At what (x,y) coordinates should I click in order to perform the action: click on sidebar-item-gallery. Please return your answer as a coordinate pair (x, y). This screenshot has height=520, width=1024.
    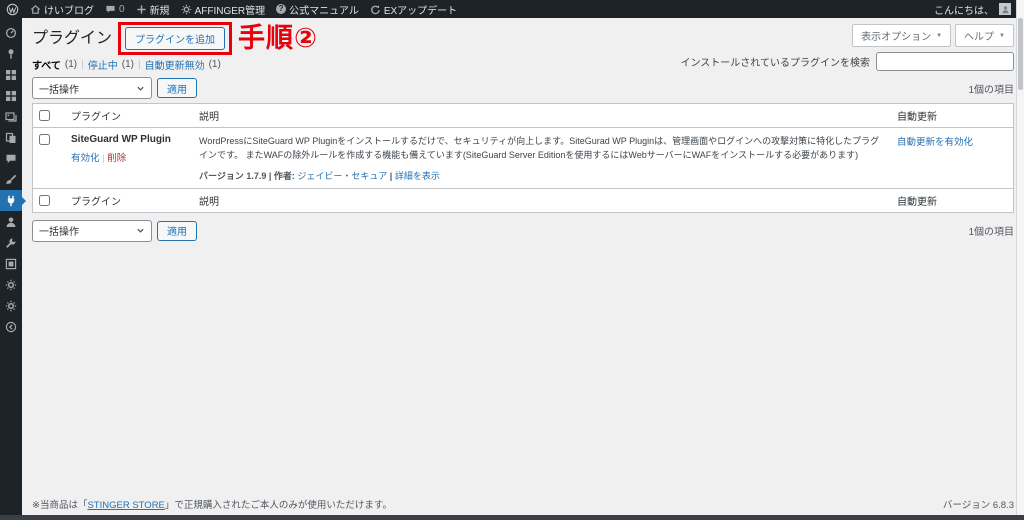
    Looking at the image, I should click on (11, 116).